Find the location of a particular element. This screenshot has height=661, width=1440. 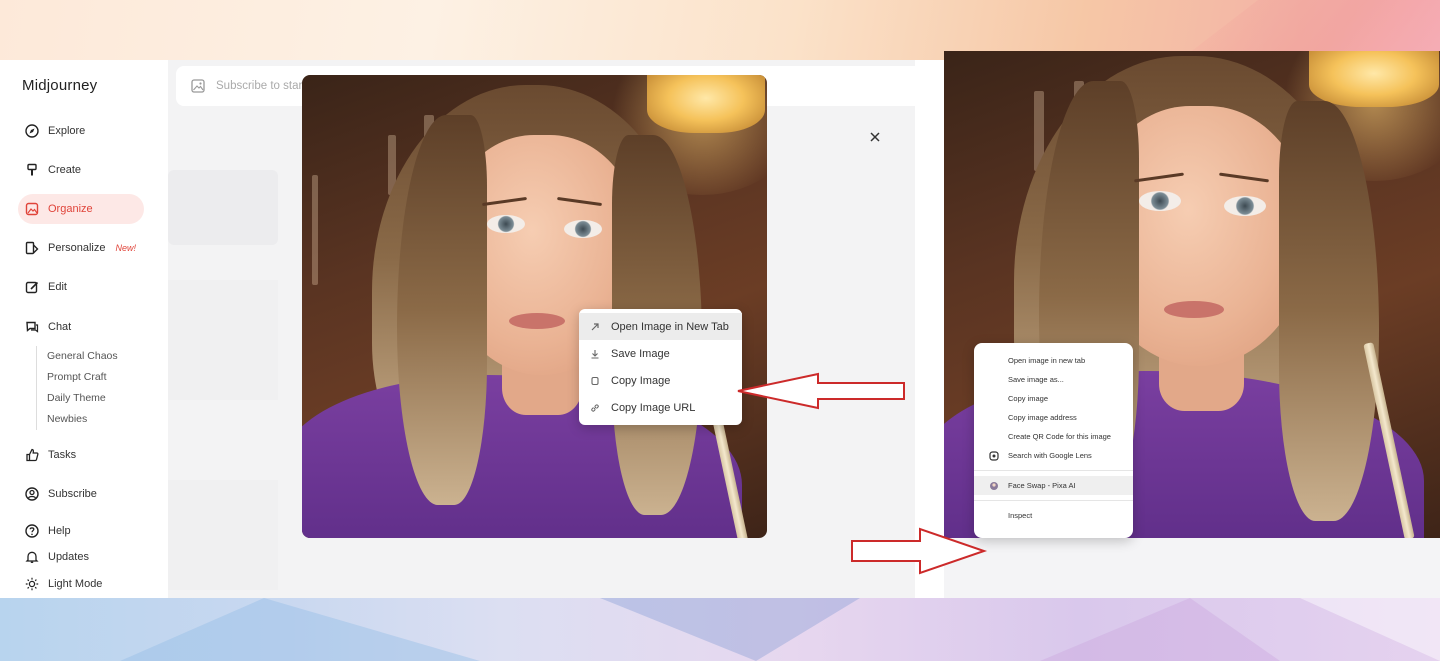

menu-item-label: Copy image is located at coordinates (1028, 398).